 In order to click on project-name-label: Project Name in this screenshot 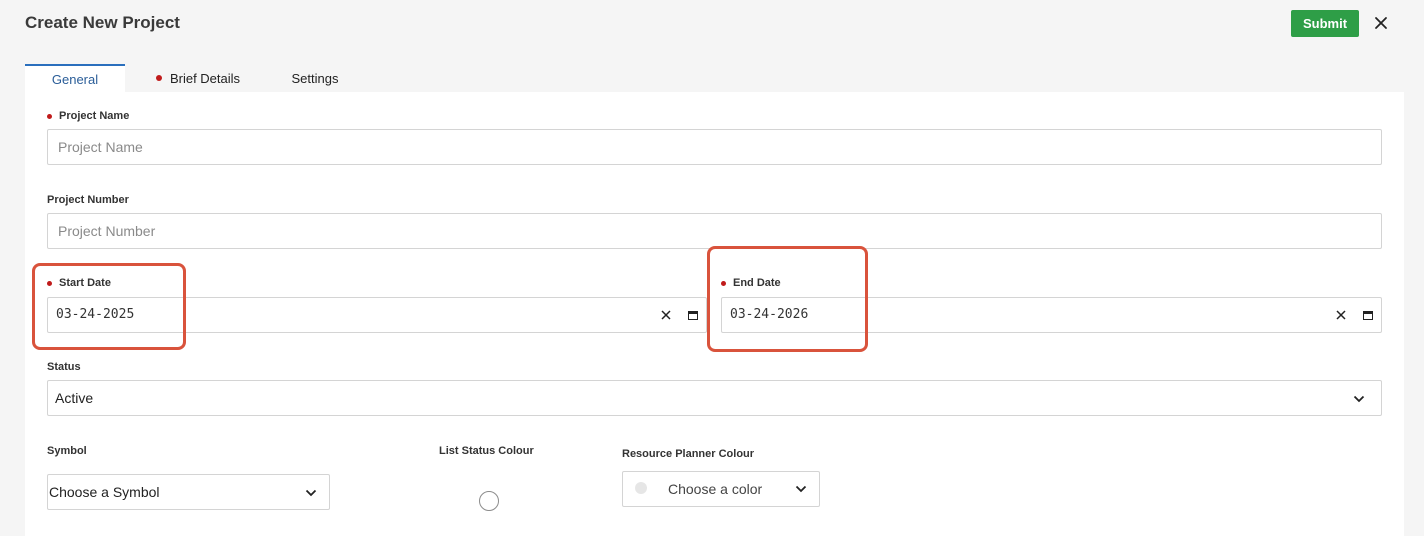, I will do `click(88, 116)`.